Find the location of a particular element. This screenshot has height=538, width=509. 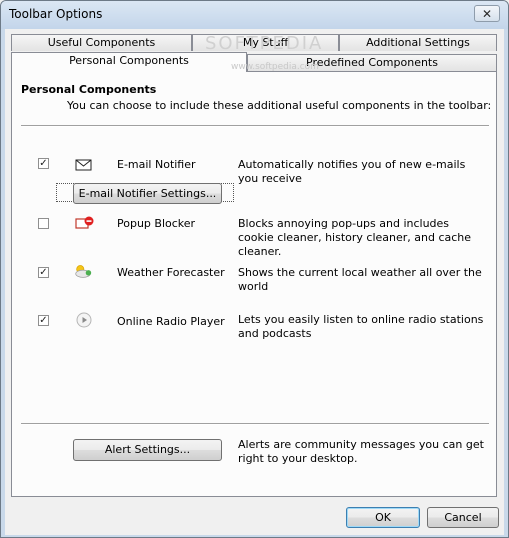

popup-blocker-checkbox is located at coordinates (43, 223).